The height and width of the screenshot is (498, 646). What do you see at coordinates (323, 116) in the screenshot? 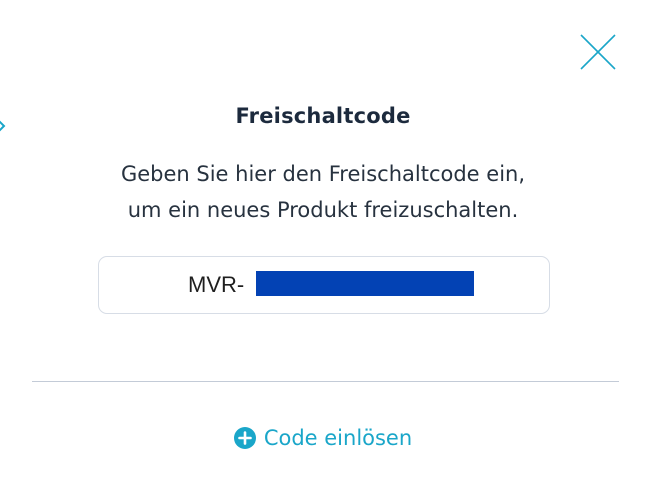
I see `dialog-title: Freischaltcode` at bounding box center [323, 116].